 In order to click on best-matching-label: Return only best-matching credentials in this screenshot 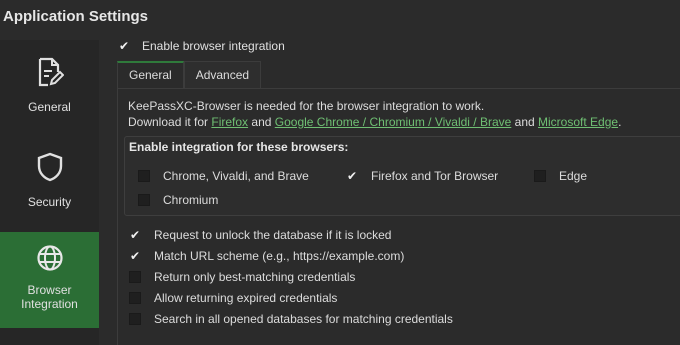, I will do `click(255, 277)`.